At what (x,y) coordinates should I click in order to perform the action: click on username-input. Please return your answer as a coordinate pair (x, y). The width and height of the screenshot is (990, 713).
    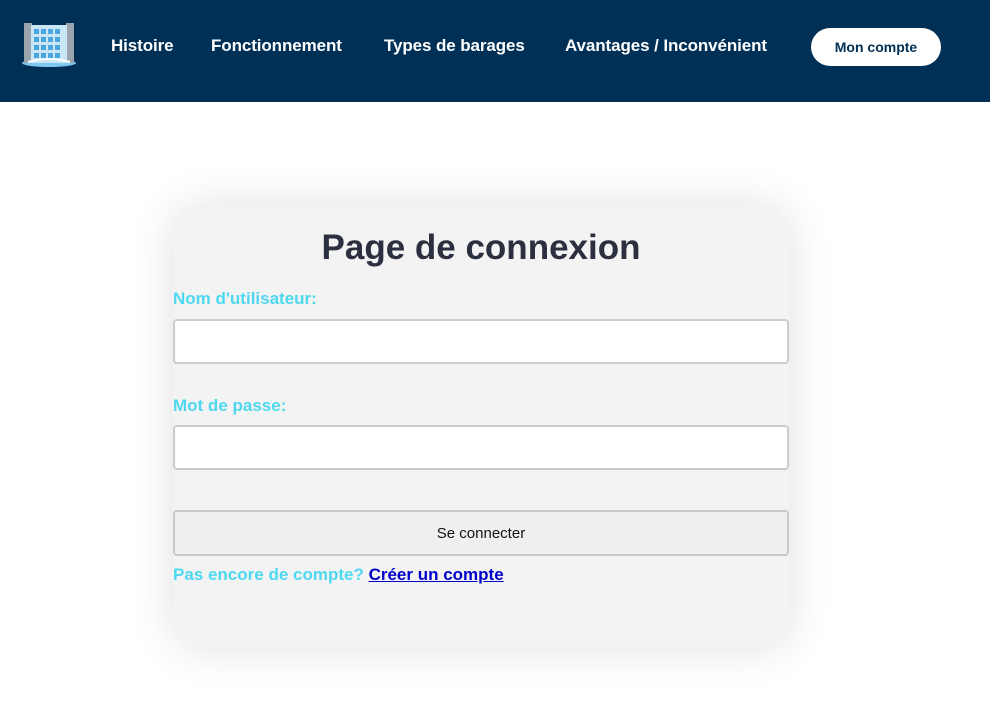
    Looking at the image, I should click on (481, 341).